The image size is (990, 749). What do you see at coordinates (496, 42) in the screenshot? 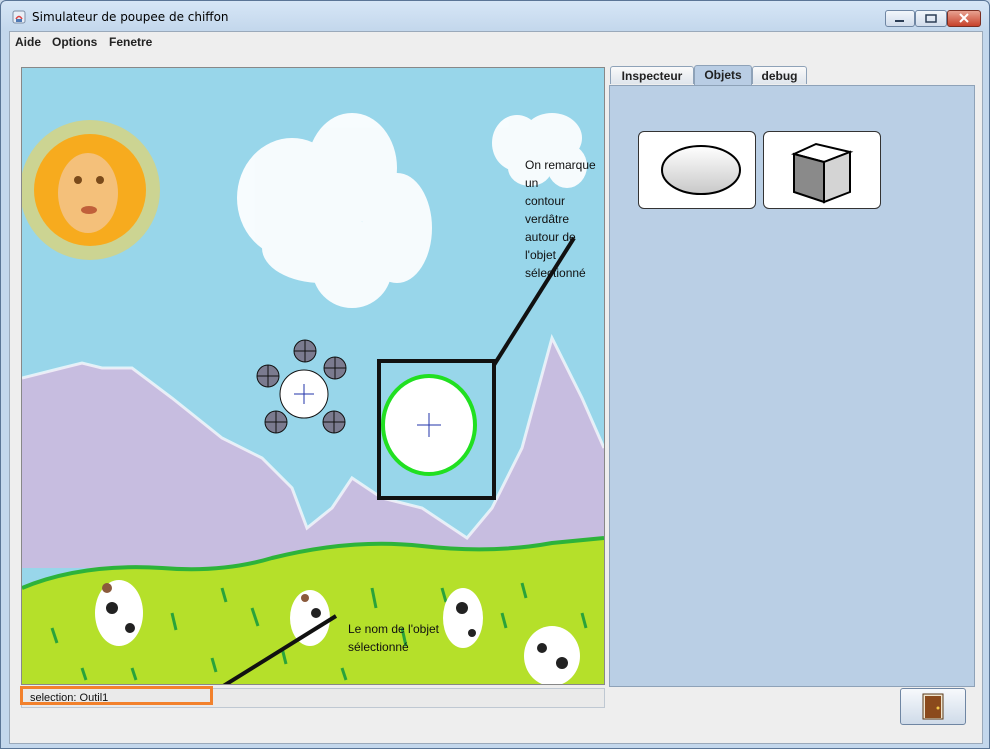
I see `menu-bar: Aide Options Fenetre` at bounding box center [496, 42].